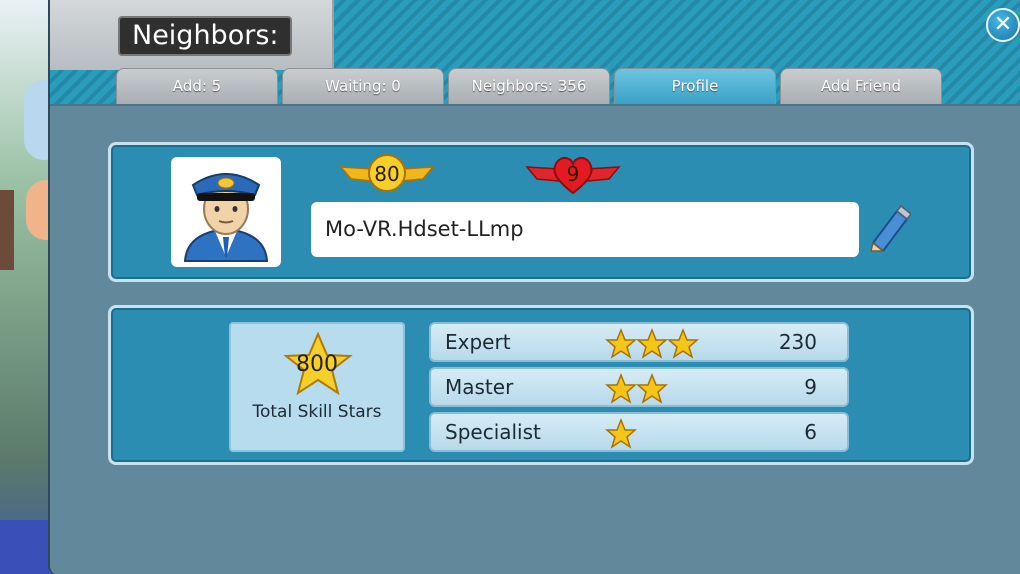 The image size is (1020, 574). I want to click on tab-waiting: Waiting: 0, so click(363, 86).